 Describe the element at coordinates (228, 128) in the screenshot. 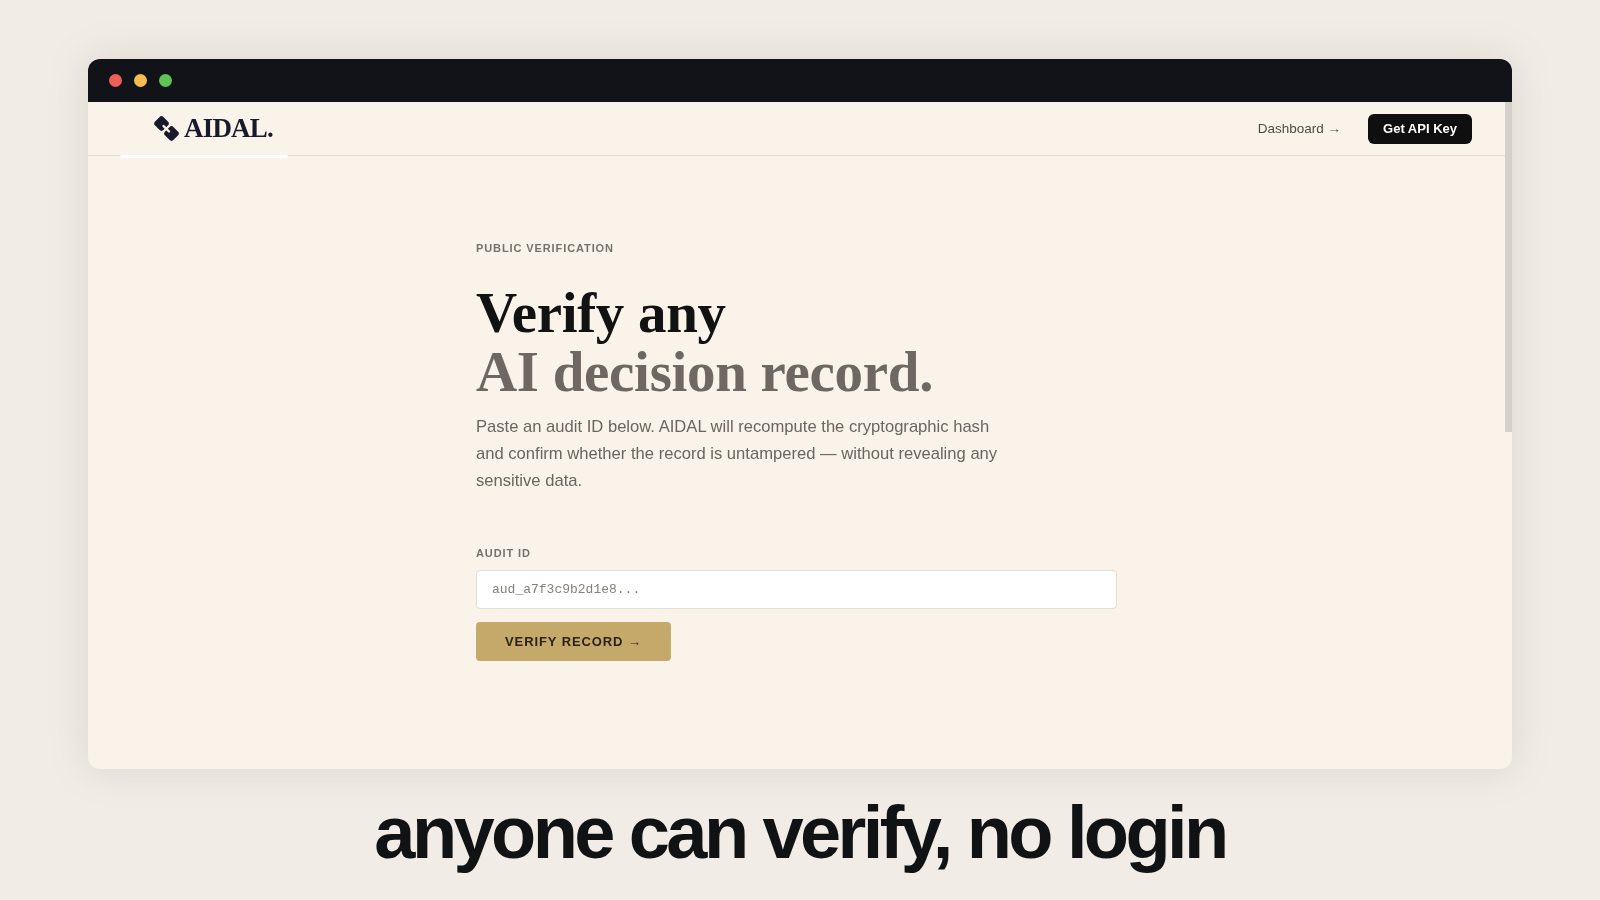

I see `brand-name: AIDAL.` at that location.